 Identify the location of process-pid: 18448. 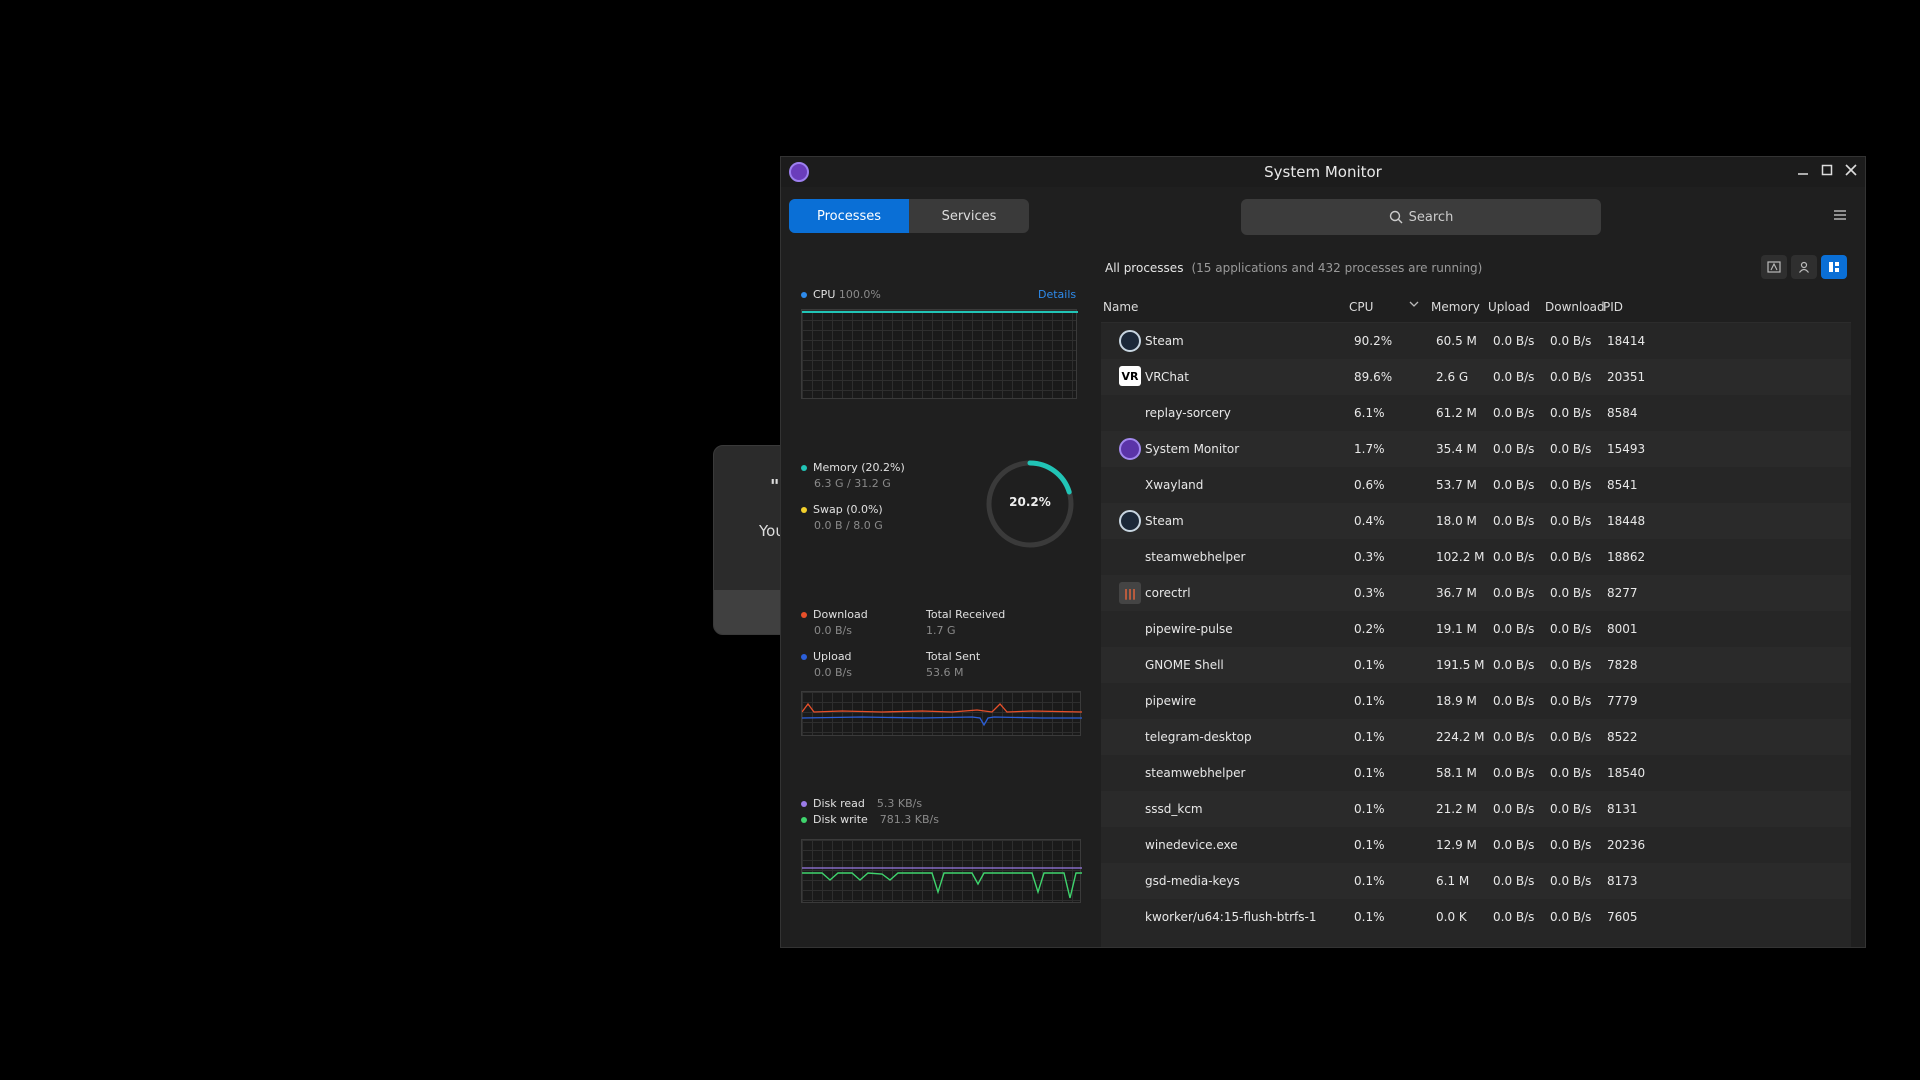
(1626, 521).